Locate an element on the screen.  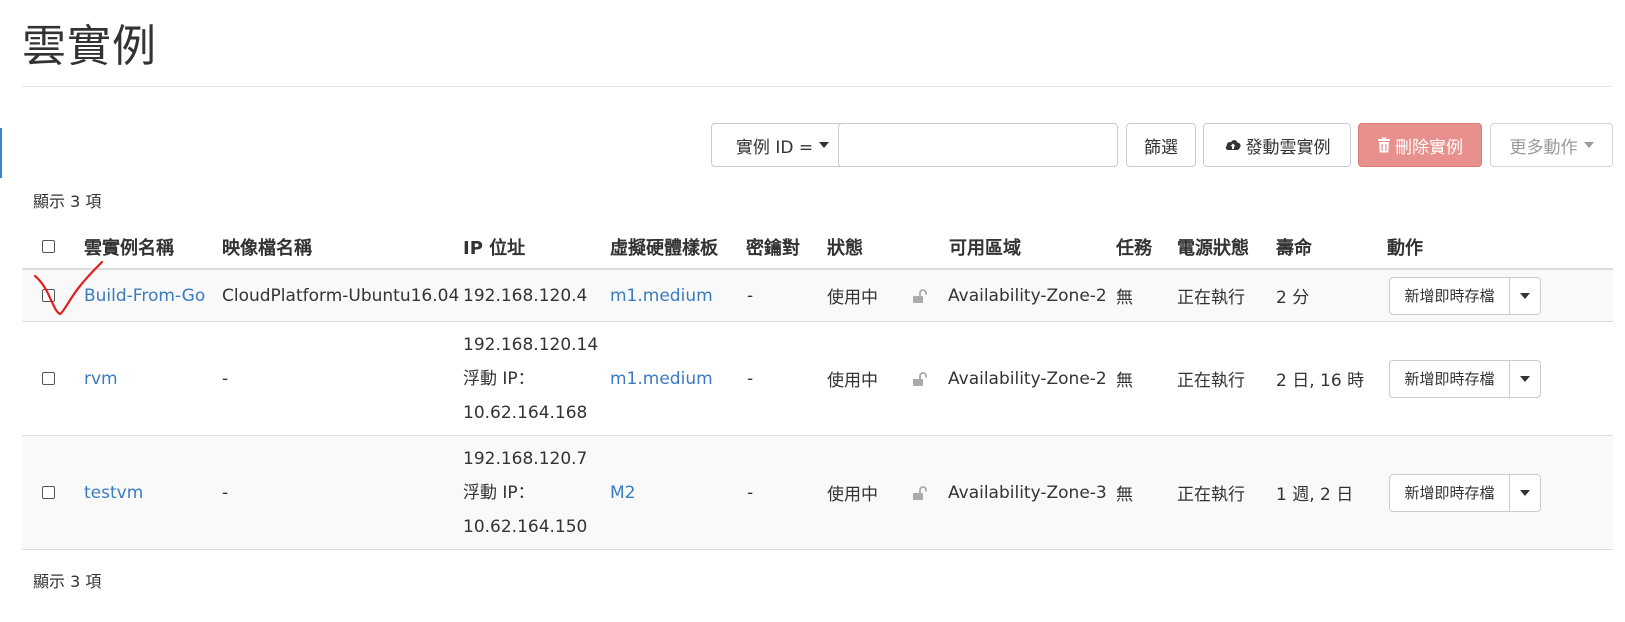
floating-ip-value: 10.62.164.168 is located at coordinates (525, 412).